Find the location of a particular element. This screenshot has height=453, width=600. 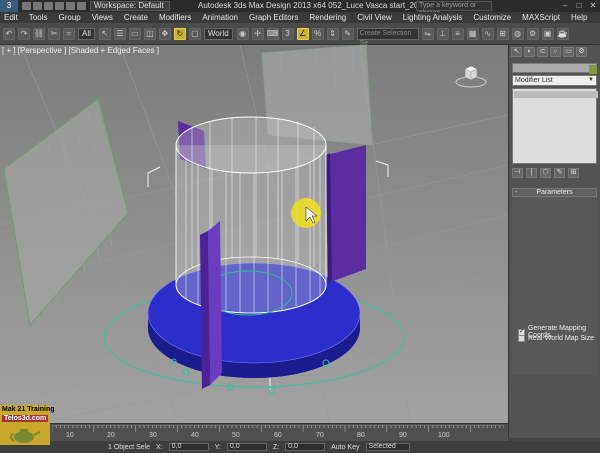

reference-coord-dropdown: World is located at coordinates (218, 33).